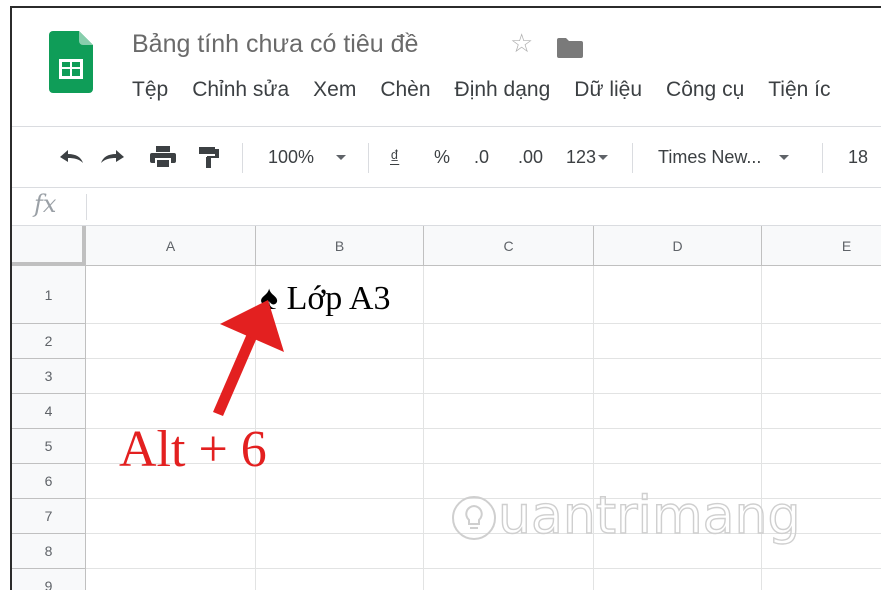  I want to click on column-header-e: E, so click(821, 246).